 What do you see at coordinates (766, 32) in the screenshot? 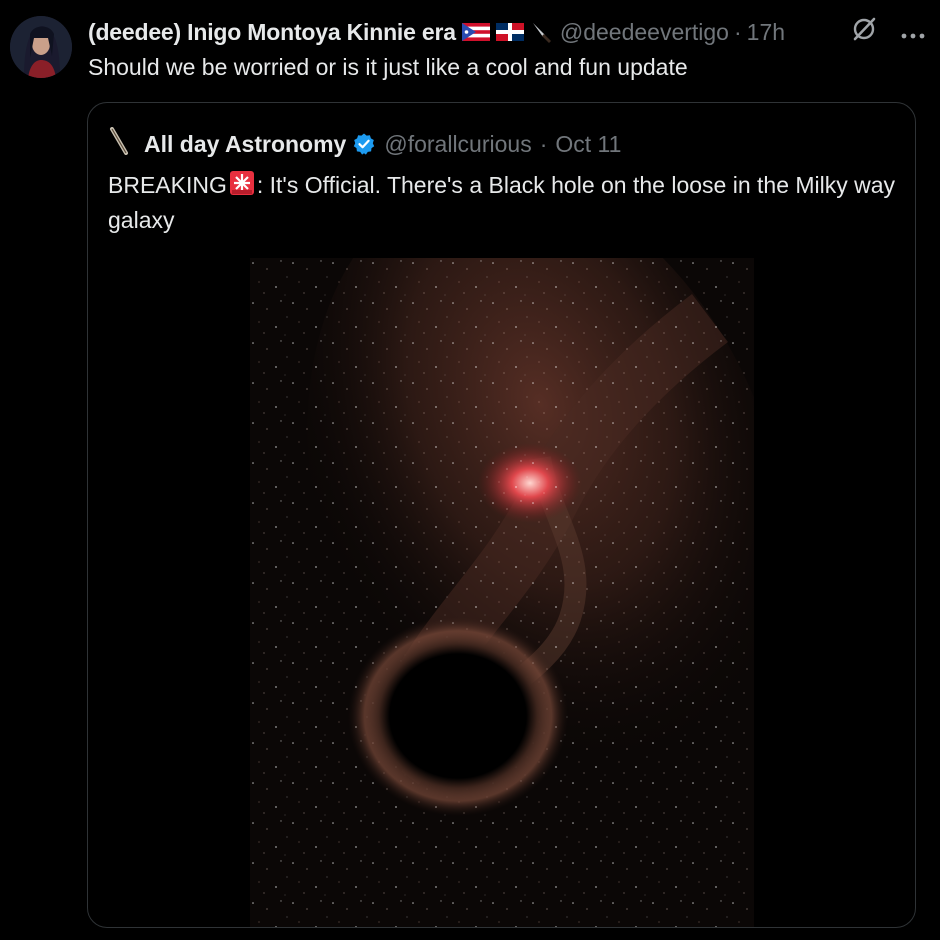
I see `tweet-time: 17h` at bounding box center [766, 32].